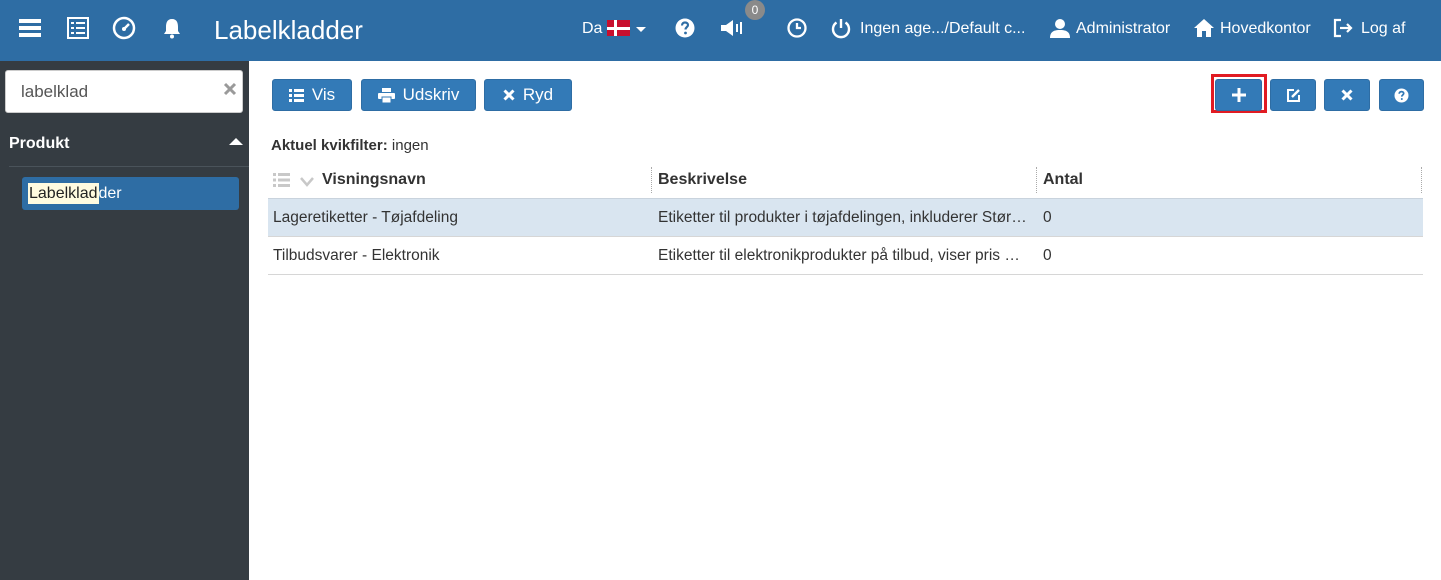 The image size is (1441, 580). I want to click on search-match-highlight: Labelklad, so click(63, 193).